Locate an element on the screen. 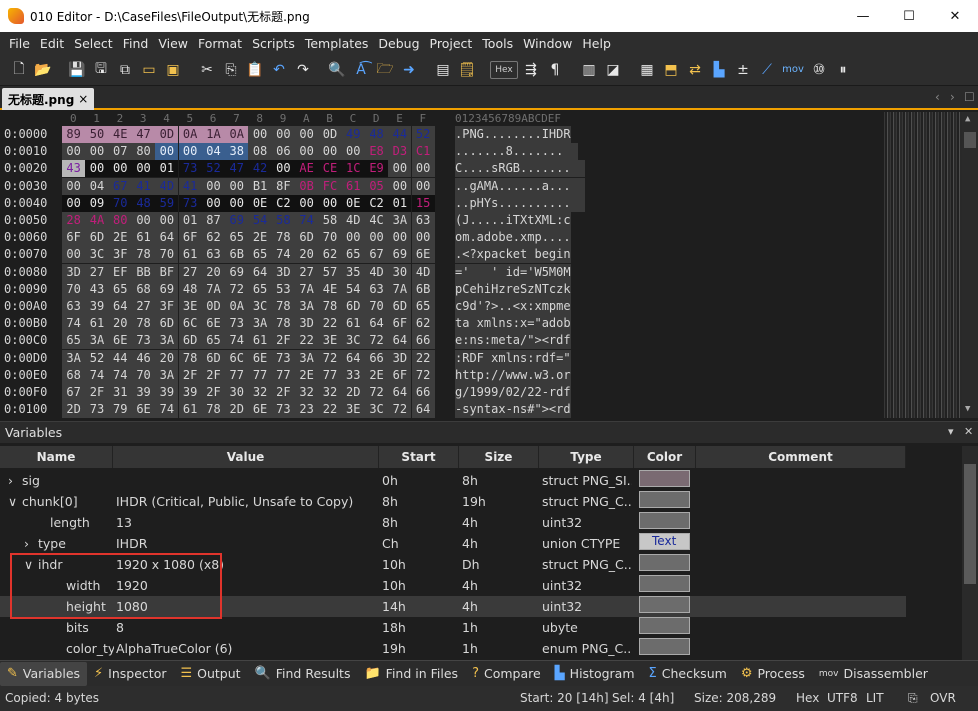 This screenshot has height=711, width=978. hex-byte: C1 is located at coordinates (423, 152).